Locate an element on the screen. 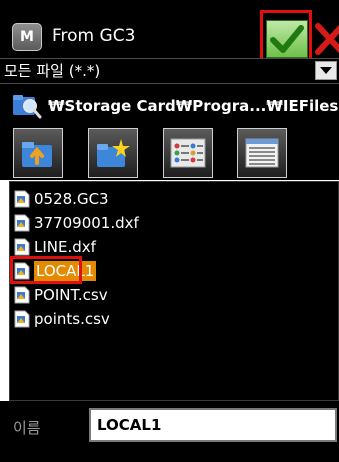 This screenshot has width=339, height=462. ok-button-highlight is located at coordinates (286, 36).